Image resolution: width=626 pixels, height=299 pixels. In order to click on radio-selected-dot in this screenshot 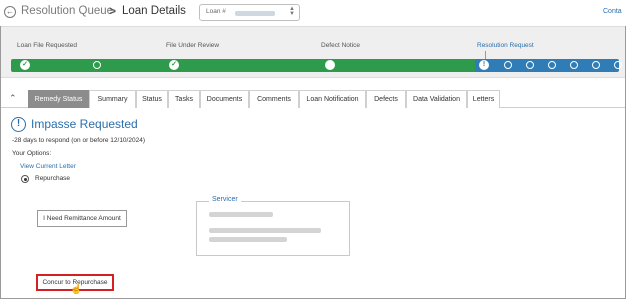, I will do `click(25, 179)`.